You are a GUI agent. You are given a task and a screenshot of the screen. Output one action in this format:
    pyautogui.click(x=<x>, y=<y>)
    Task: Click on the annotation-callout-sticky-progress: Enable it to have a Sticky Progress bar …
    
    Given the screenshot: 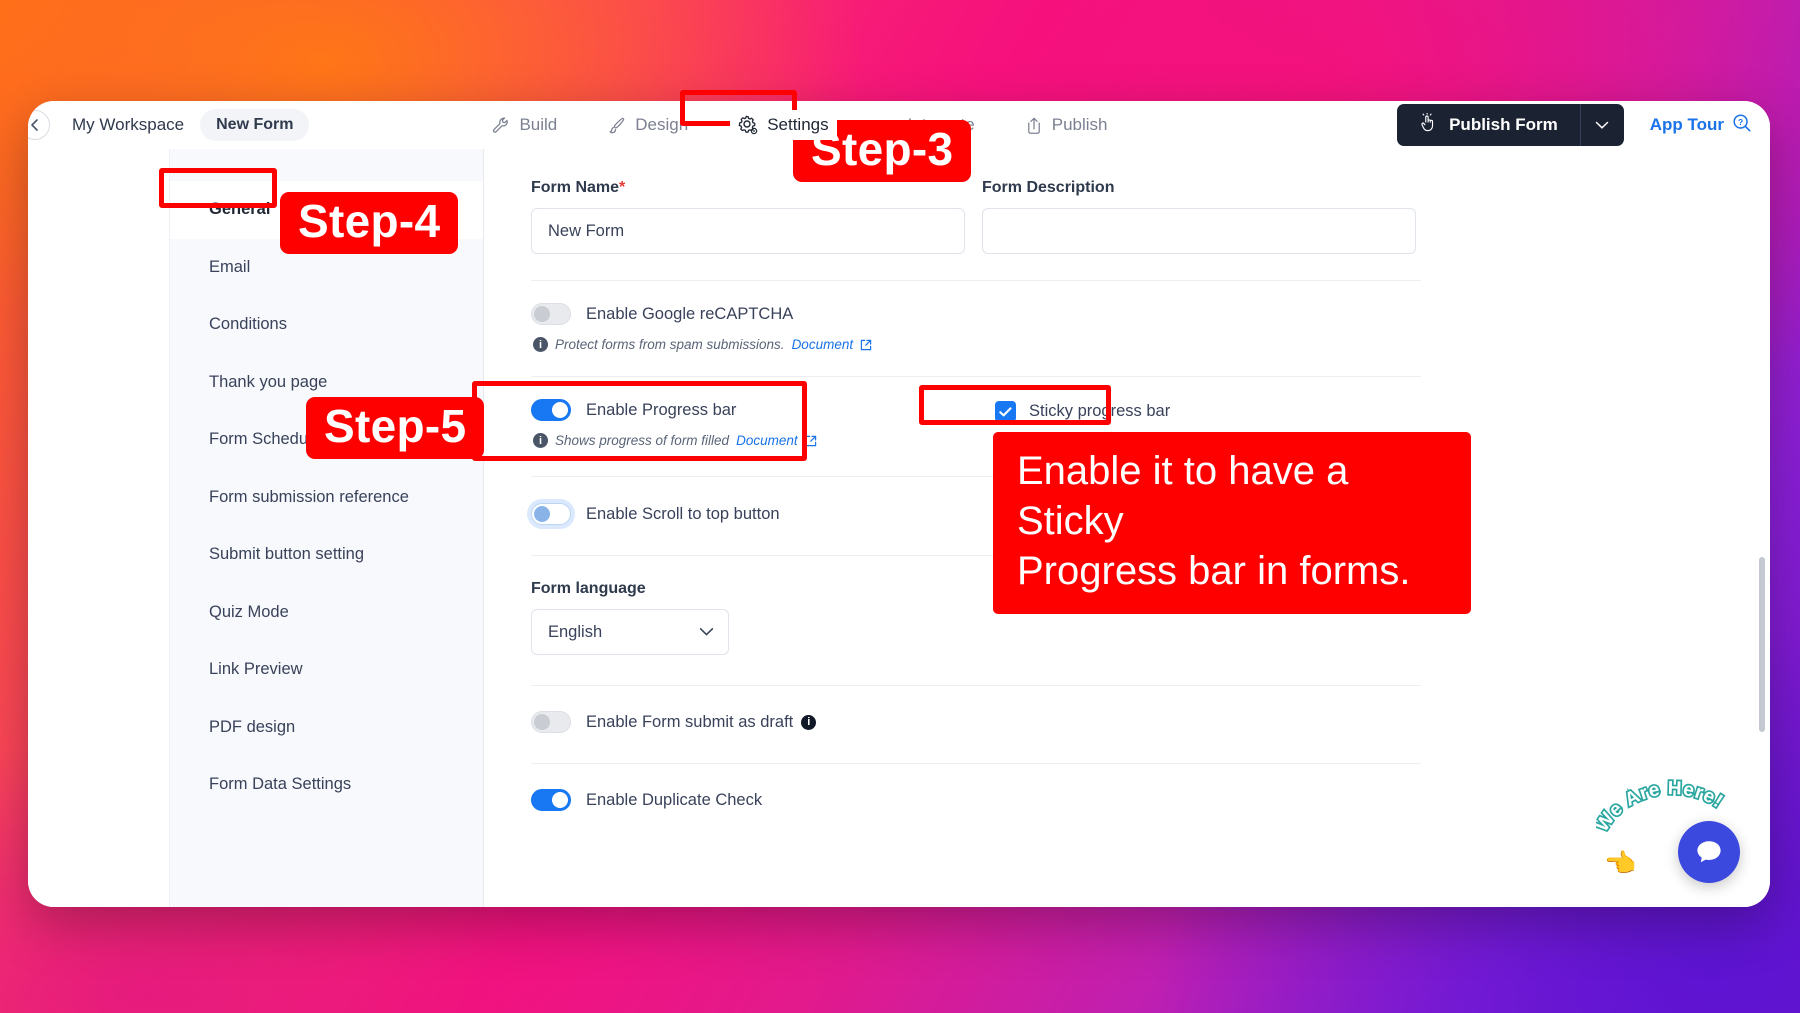 What is the action you would take?
    pyautogui.click(x=1232, y=523)
    